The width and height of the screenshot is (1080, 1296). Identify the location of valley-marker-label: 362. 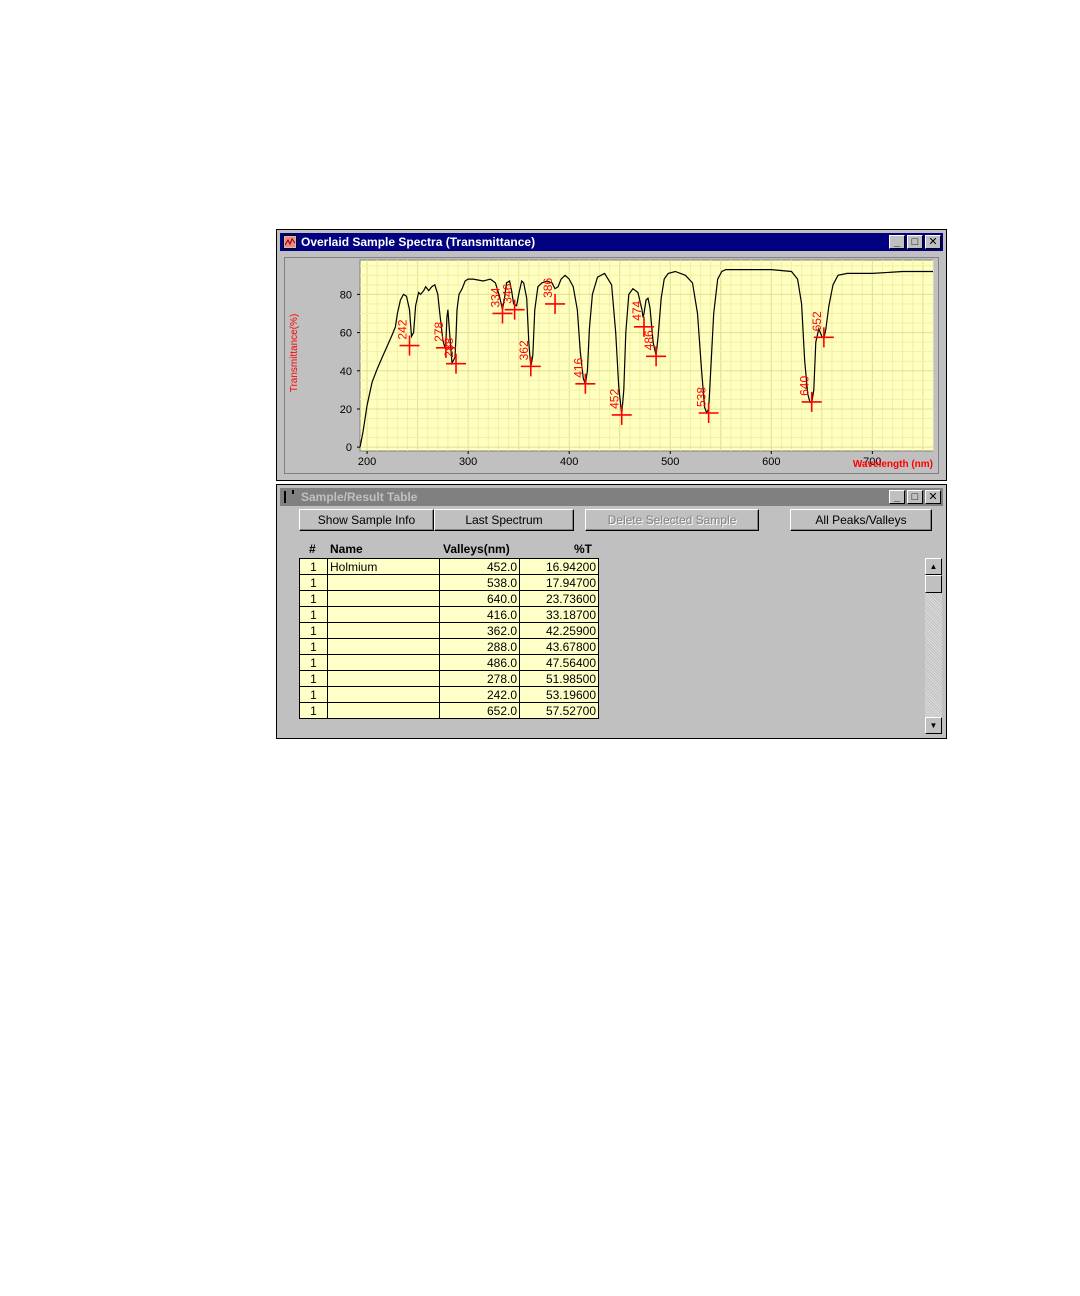
(524, 350).